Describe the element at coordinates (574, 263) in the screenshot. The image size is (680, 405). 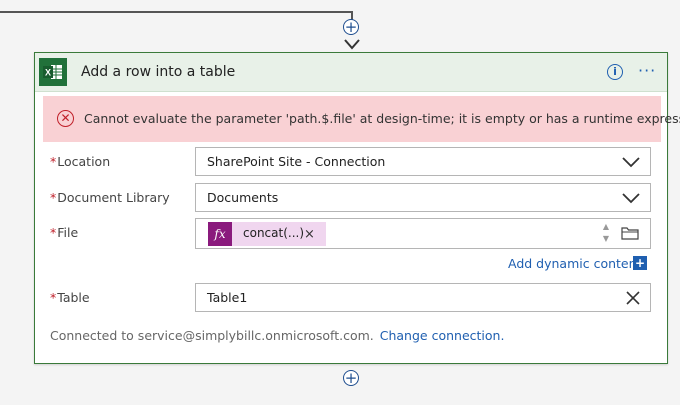
I see `add-dynamic-content-link: Add dynamic content` at that location.